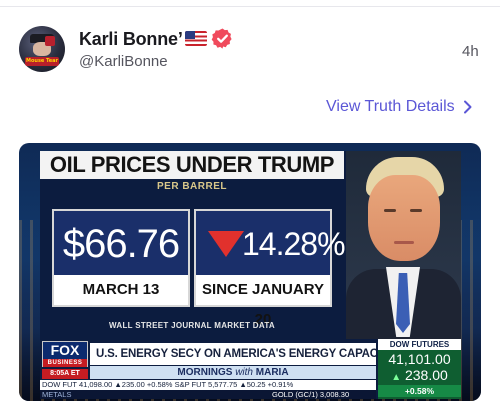  I want to click on dow-value: 41,101.00, so click(419, 359).